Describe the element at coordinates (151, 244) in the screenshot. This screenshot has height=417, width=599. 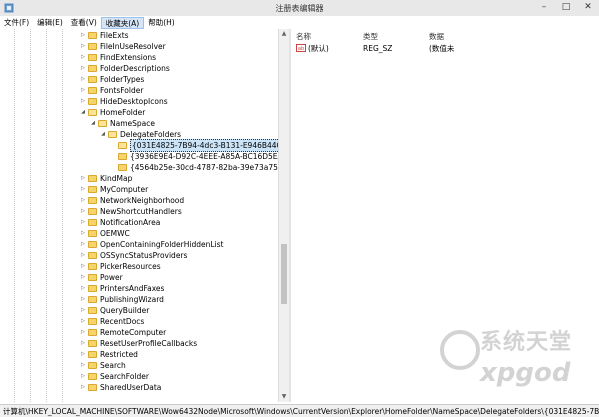
I see `tree-item: ▷ OpenContainingFolderHiddenList` at that location.